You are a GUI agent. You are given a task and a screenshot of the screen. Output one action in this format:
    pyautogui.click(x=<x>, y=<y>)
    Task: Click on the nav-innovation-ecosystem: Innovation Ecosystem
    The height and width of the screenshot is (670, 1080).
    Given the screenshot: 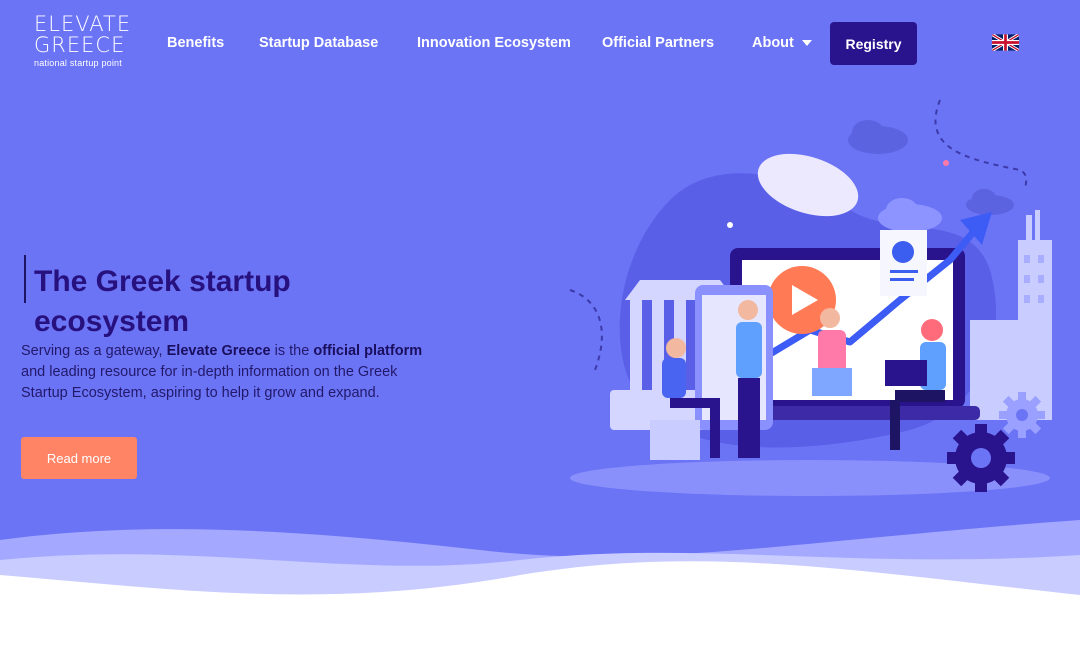 What is the action you would take?
    pyautogui.click(x=494, y=43)
    